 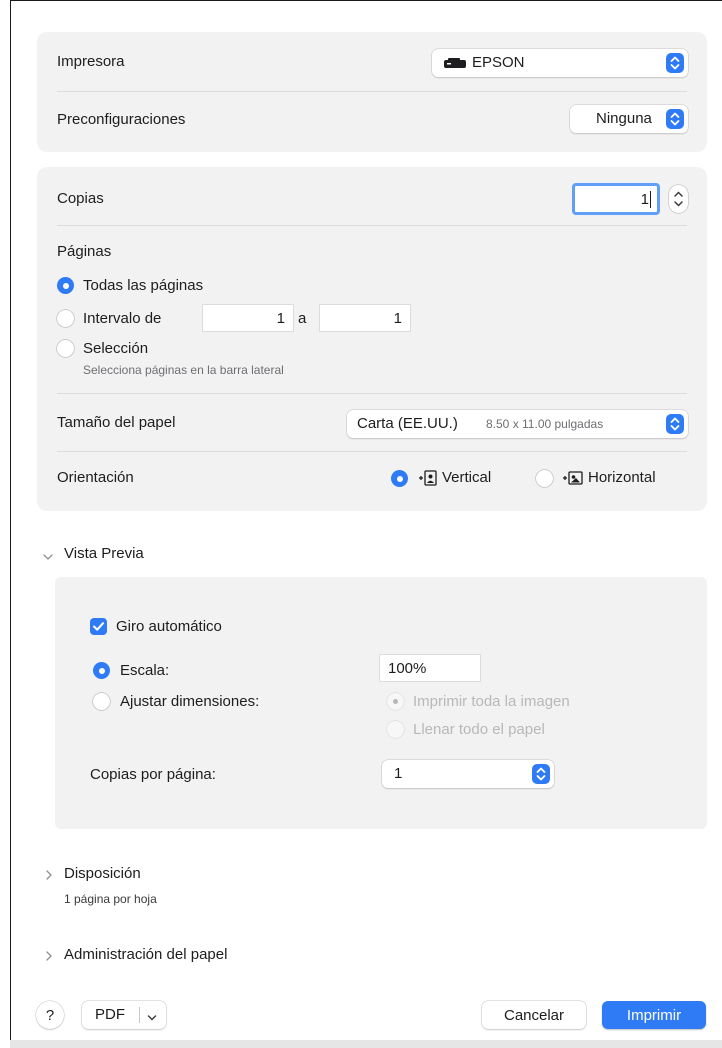 I want to click on radio-orientation-horizontal, so click(x=544, y=478).